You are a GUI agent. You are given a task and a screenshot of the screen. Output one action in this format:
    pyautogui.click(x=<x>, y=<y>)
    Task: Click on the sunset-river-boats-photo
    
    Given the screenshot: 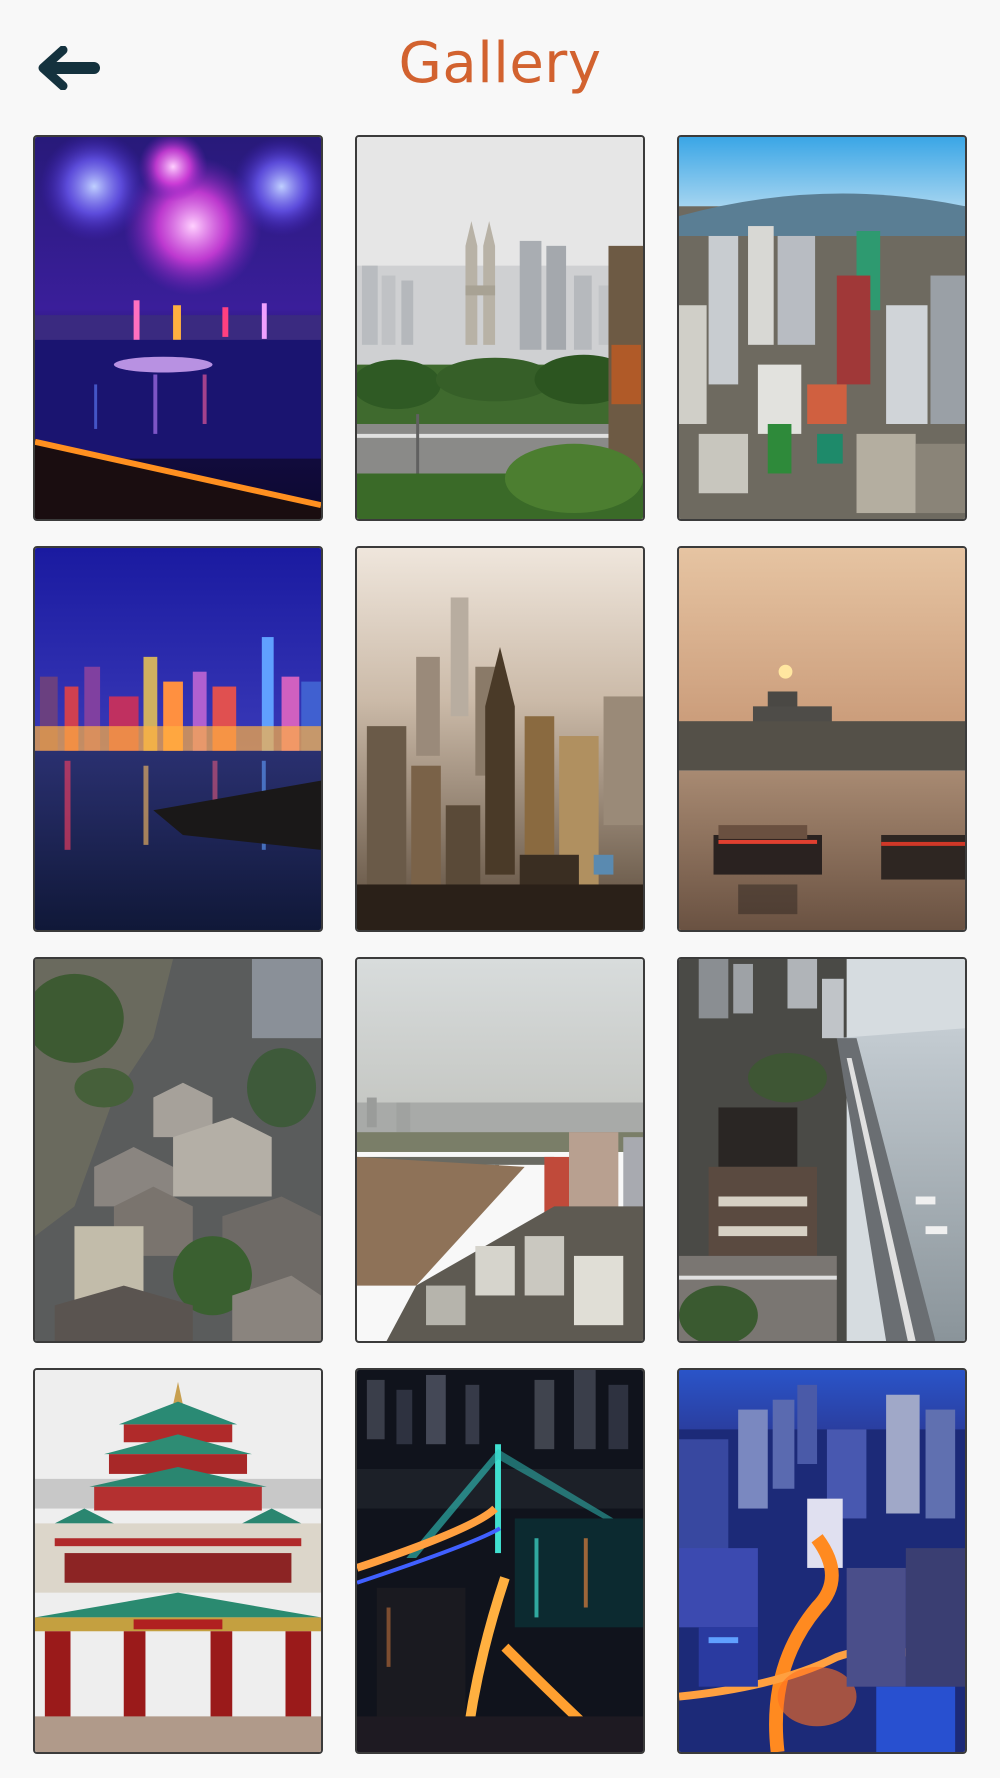 What is the action you would take?
    pyautogui.click(x=822, y=739)
    